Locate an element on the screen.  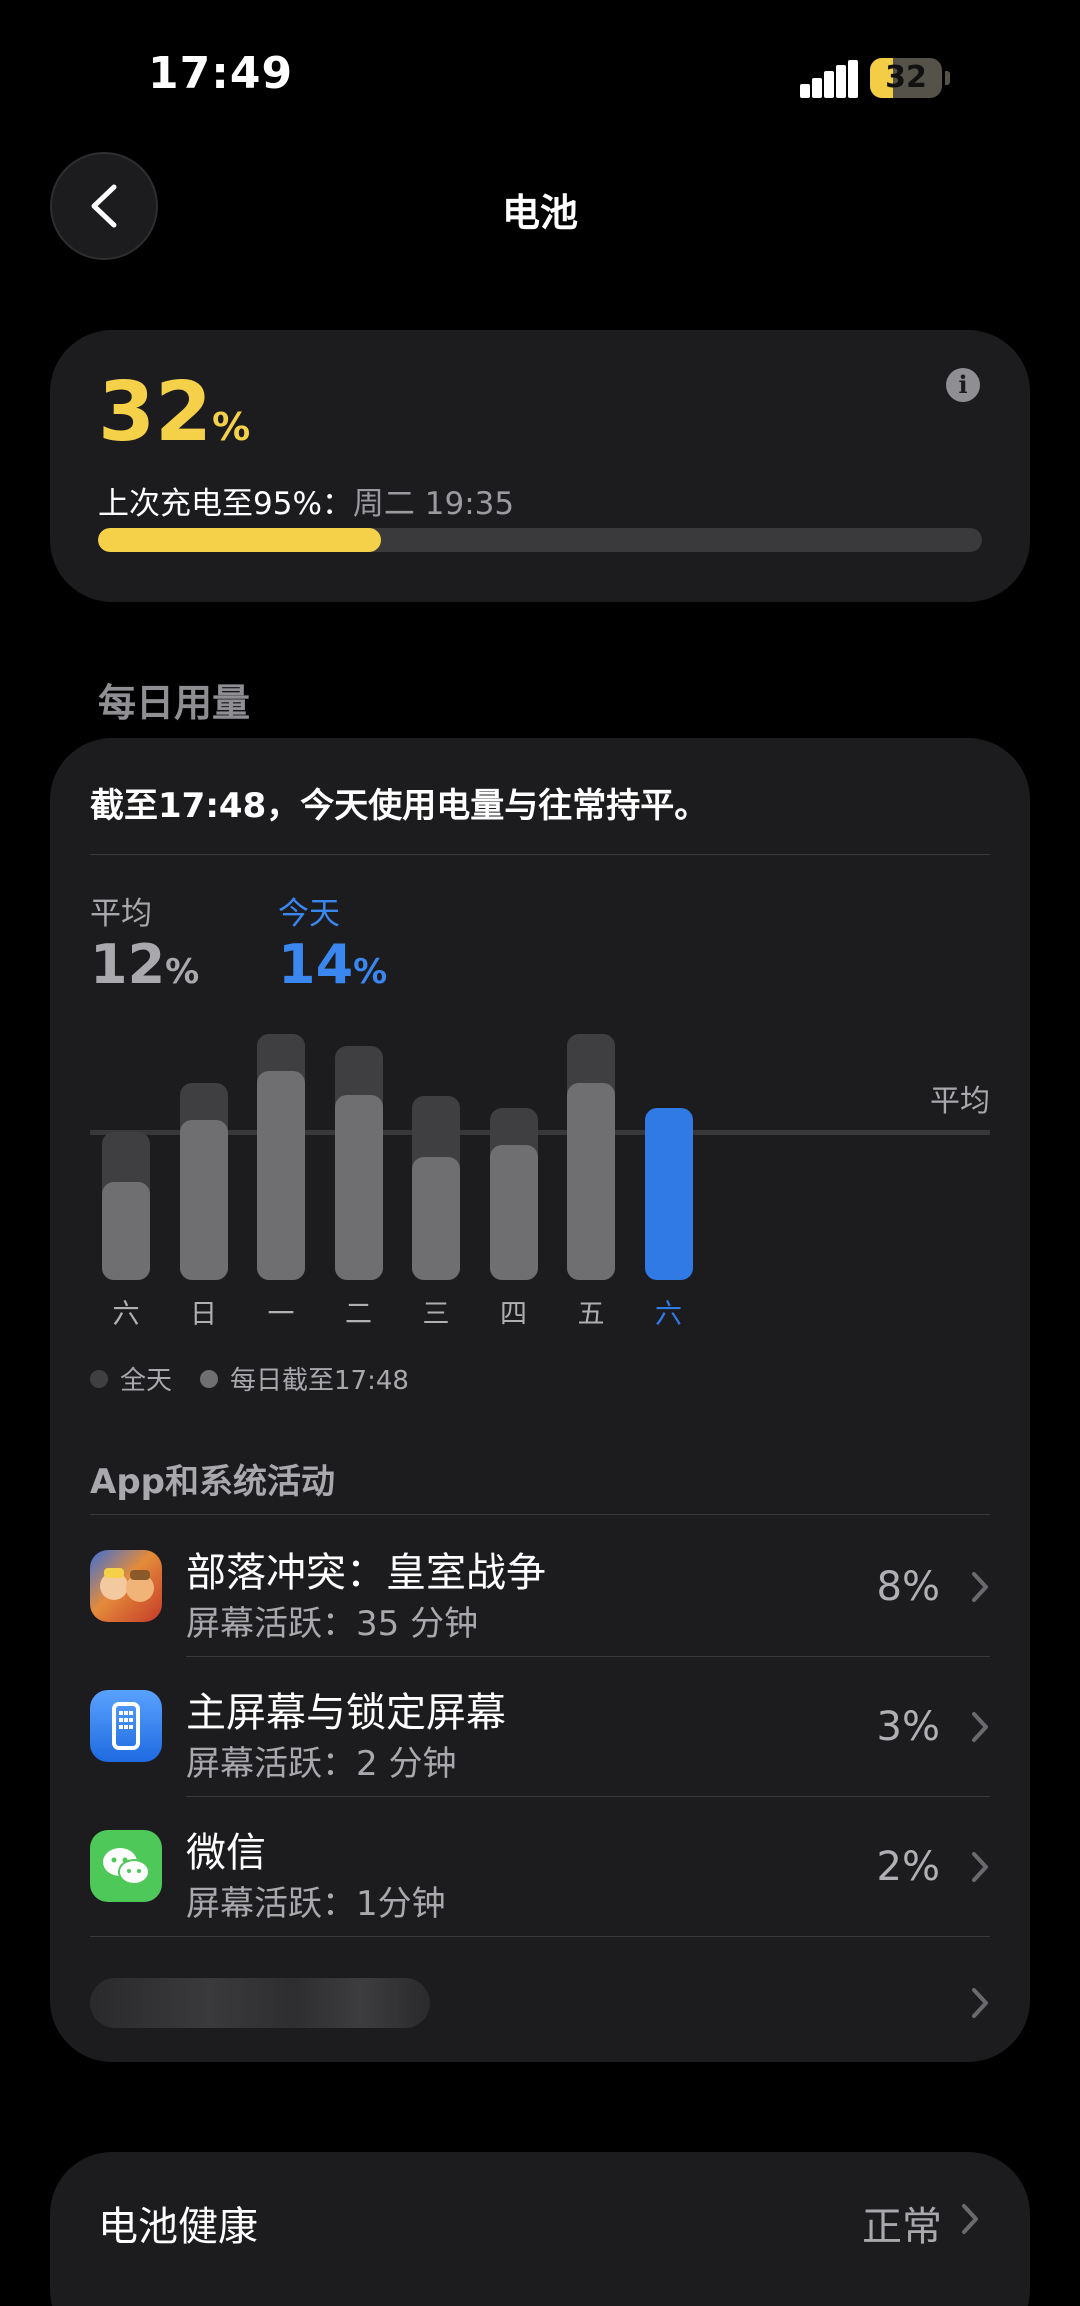
app-name: 微信 is located at coordinates (226, 1853).